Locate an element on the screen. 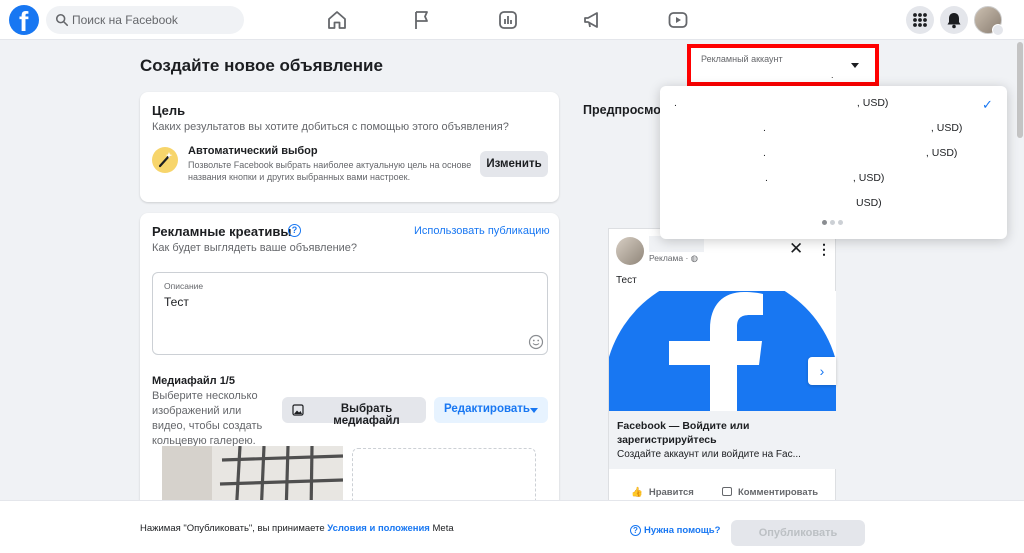 The width and height of the screenshot is (1024, 553). comment-icon is located at coordinates (727, 491).